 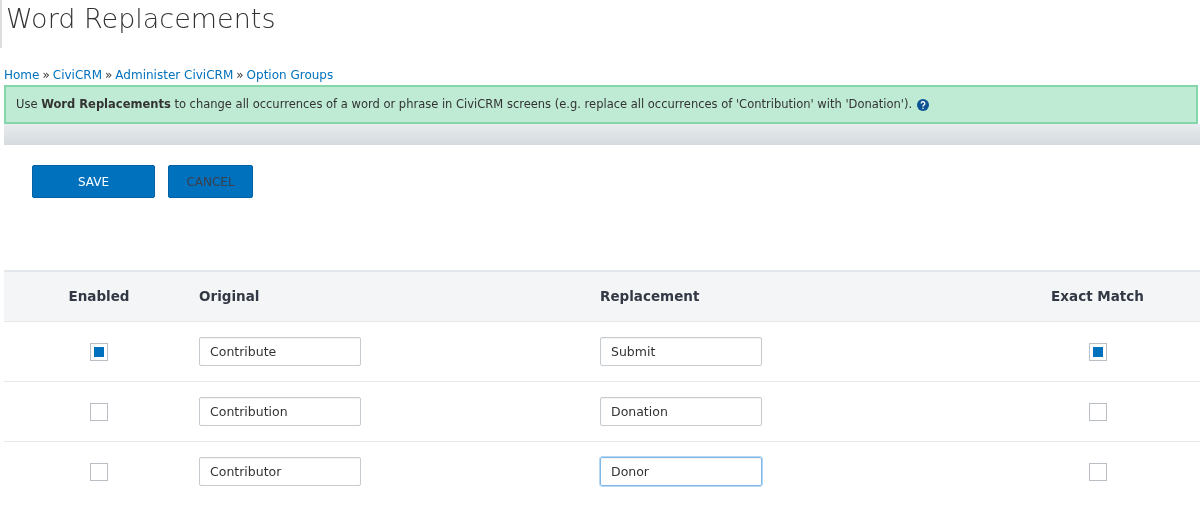 What do you see at coordinates (681, 471) in the screenshot?
I see `replacement-field: Donor` at bounding box center [681, 471].